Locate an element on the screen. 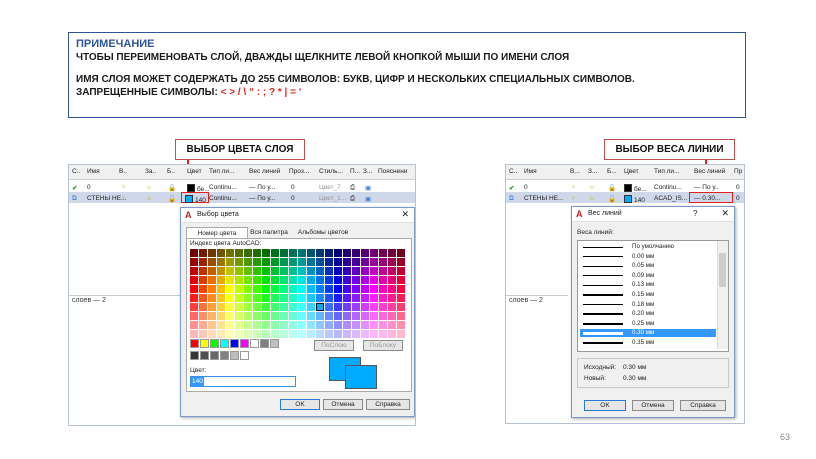  help-button: Справка is located at coordinates (703, 405).